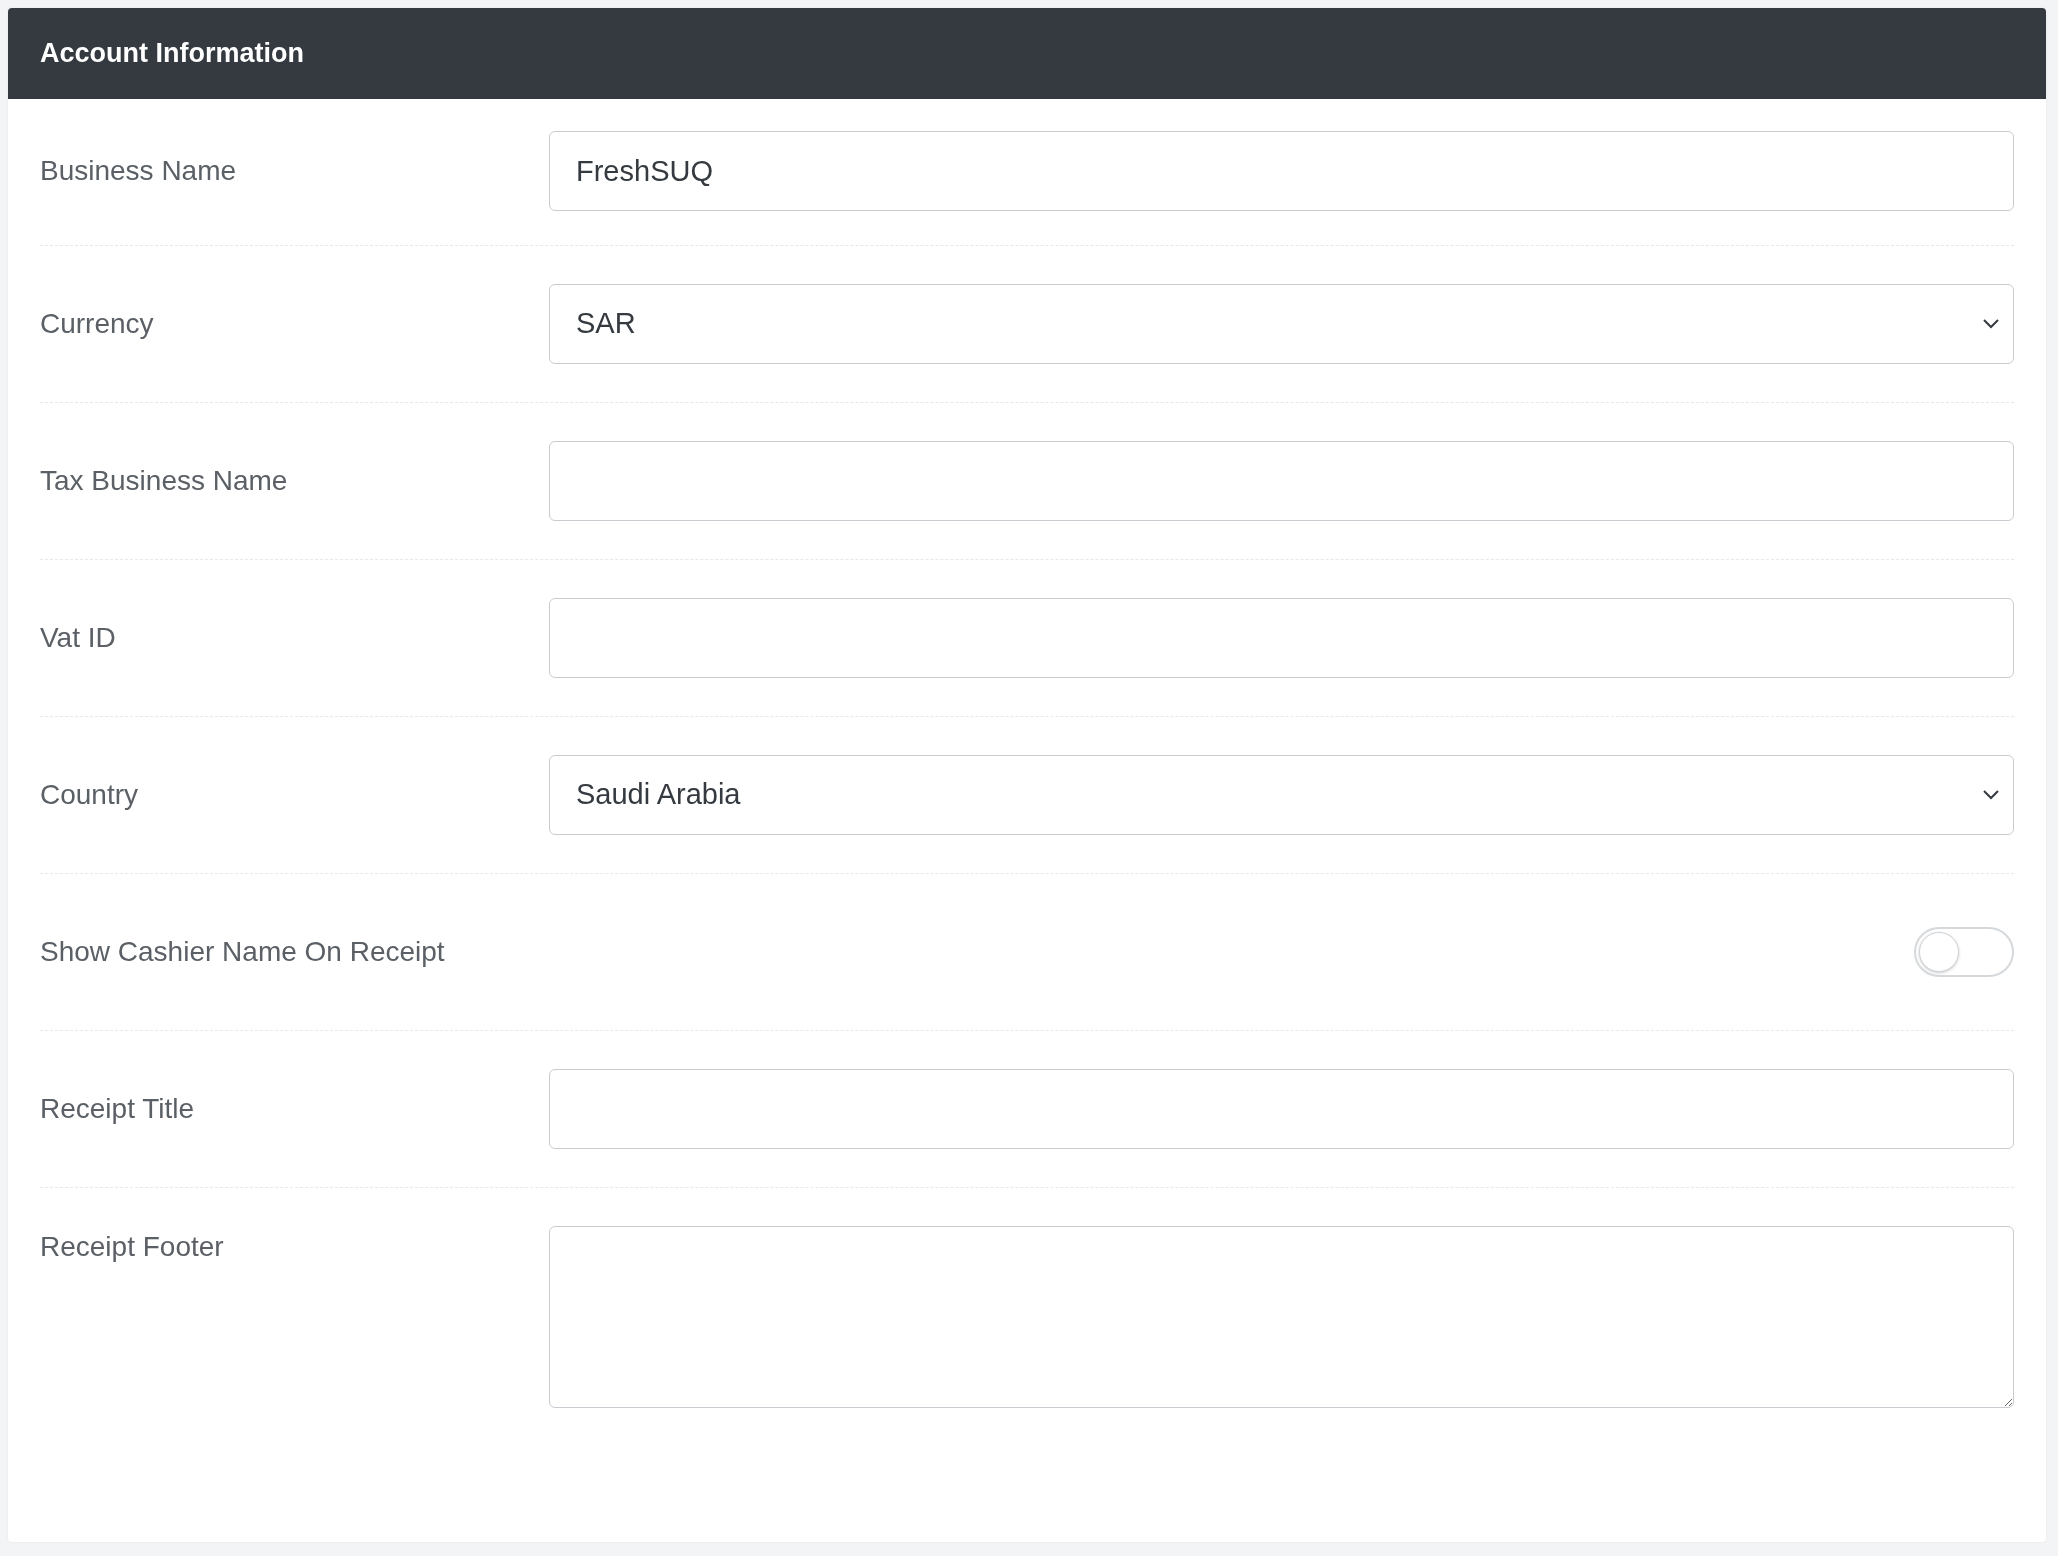 Image resolution: width=2058 pixels, height=1556 pixels. I want to click on field-label: Currency, so click(97, 324).